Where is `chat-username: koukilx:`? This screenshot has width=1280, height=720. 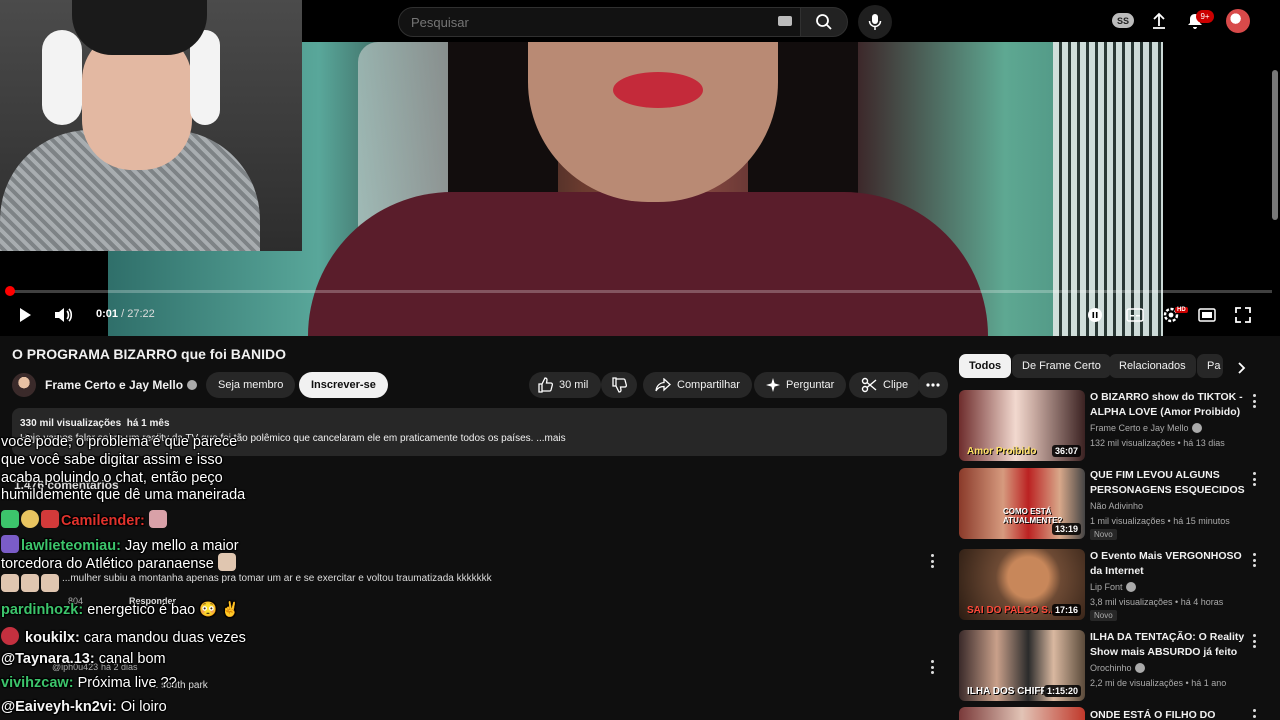 chat-username: koukilx: is located at coordinates (52, 638).